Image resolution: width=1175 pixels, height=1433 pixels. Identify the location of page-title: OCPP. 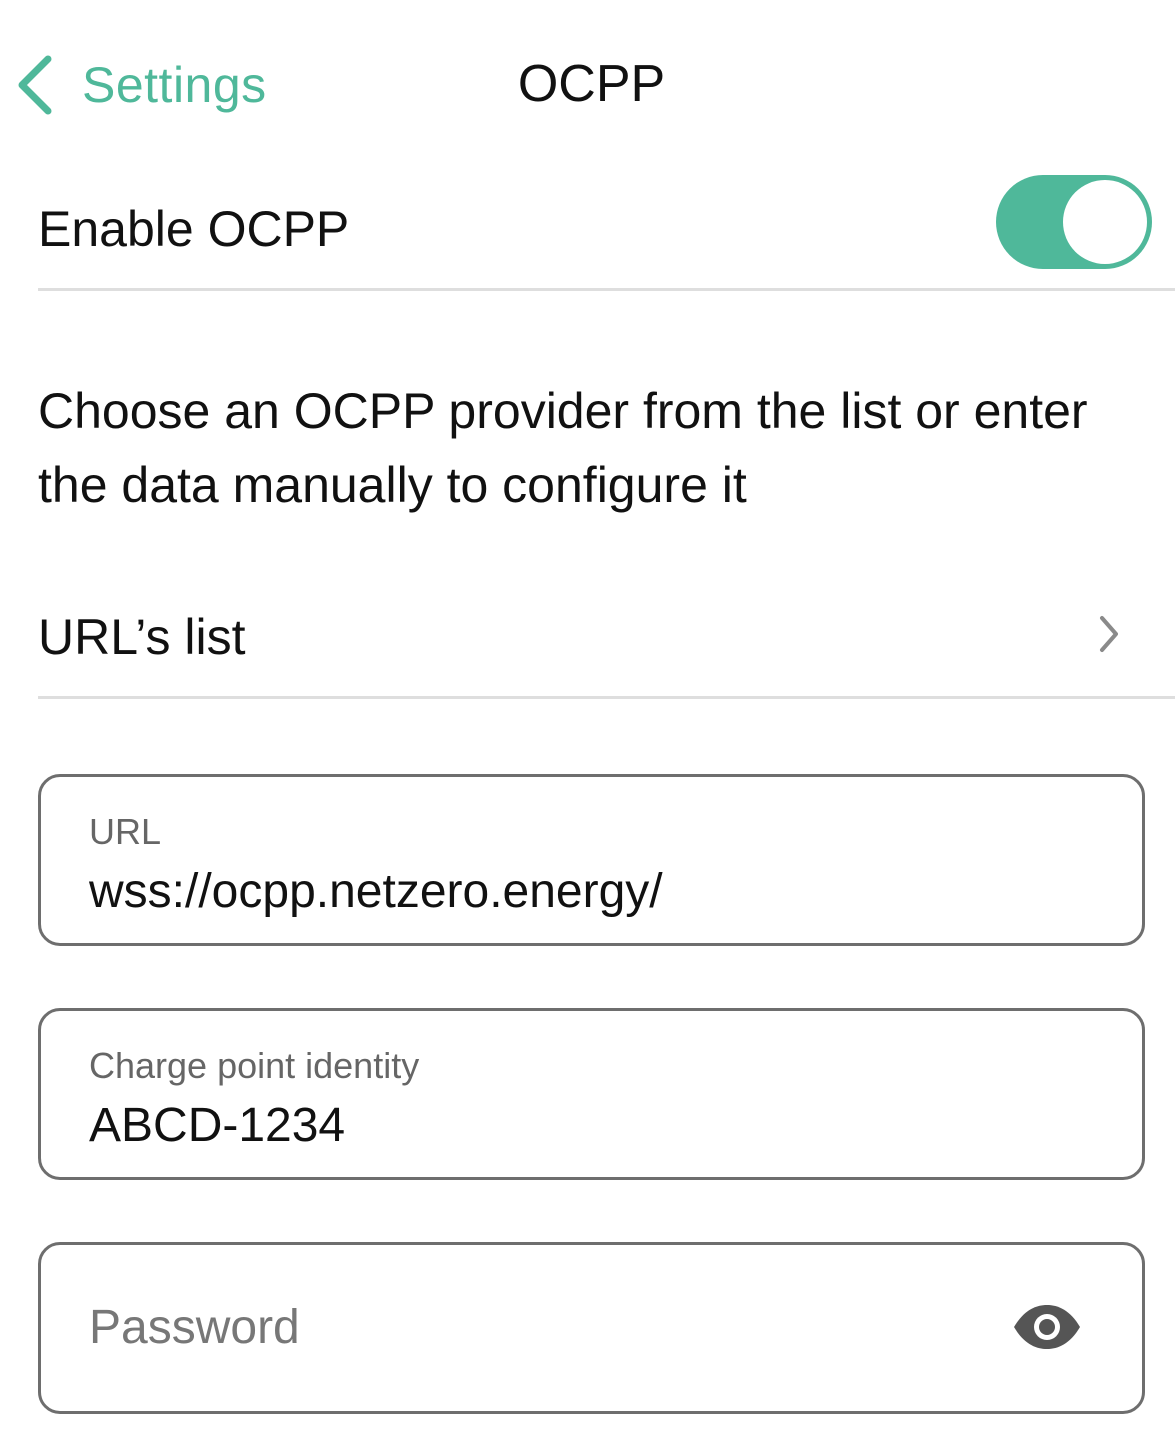
(591, 84).